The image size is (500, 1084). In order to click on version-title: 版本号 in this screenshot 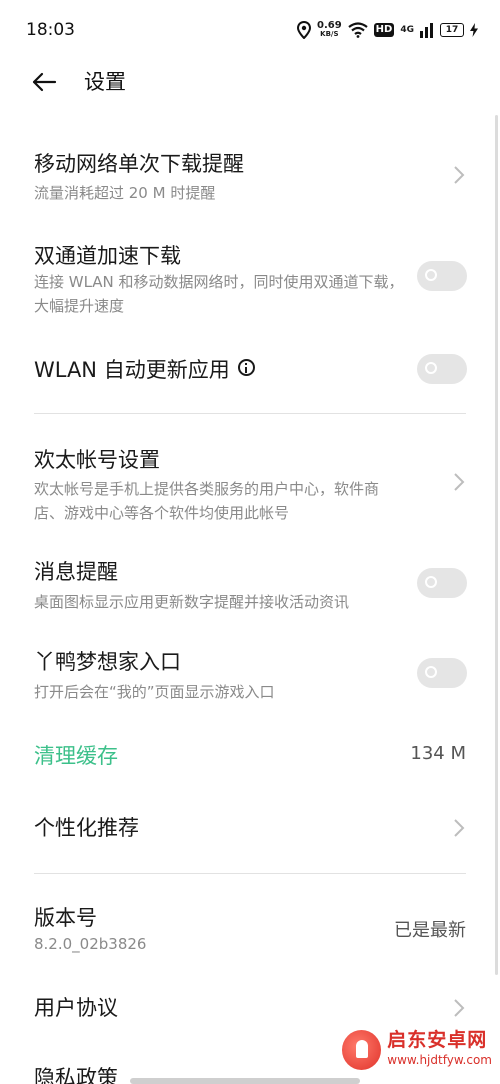, I will do `click(65, 918)`.